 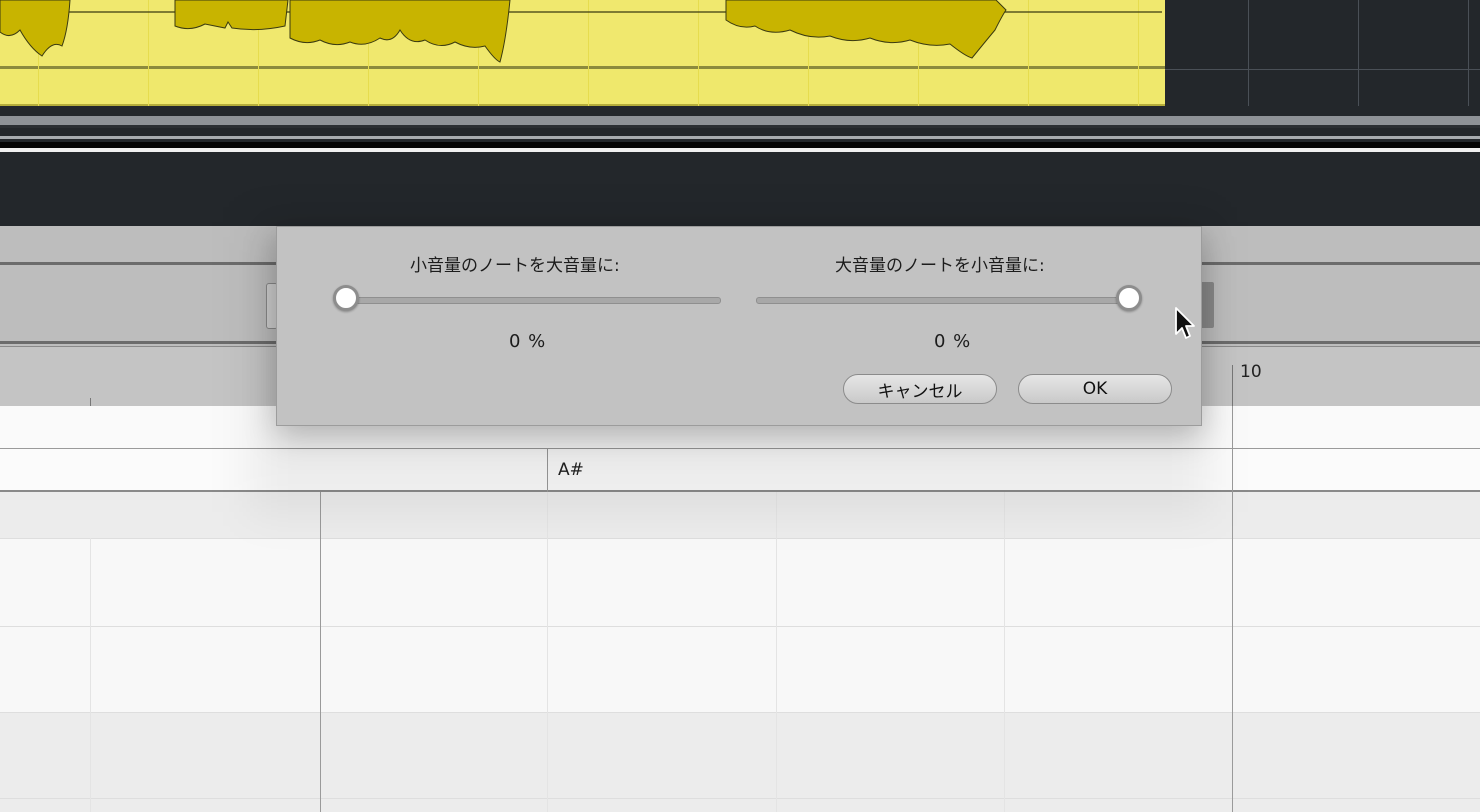 I want to click on right-slider-value: 0 %, so click(x=953, y=341).